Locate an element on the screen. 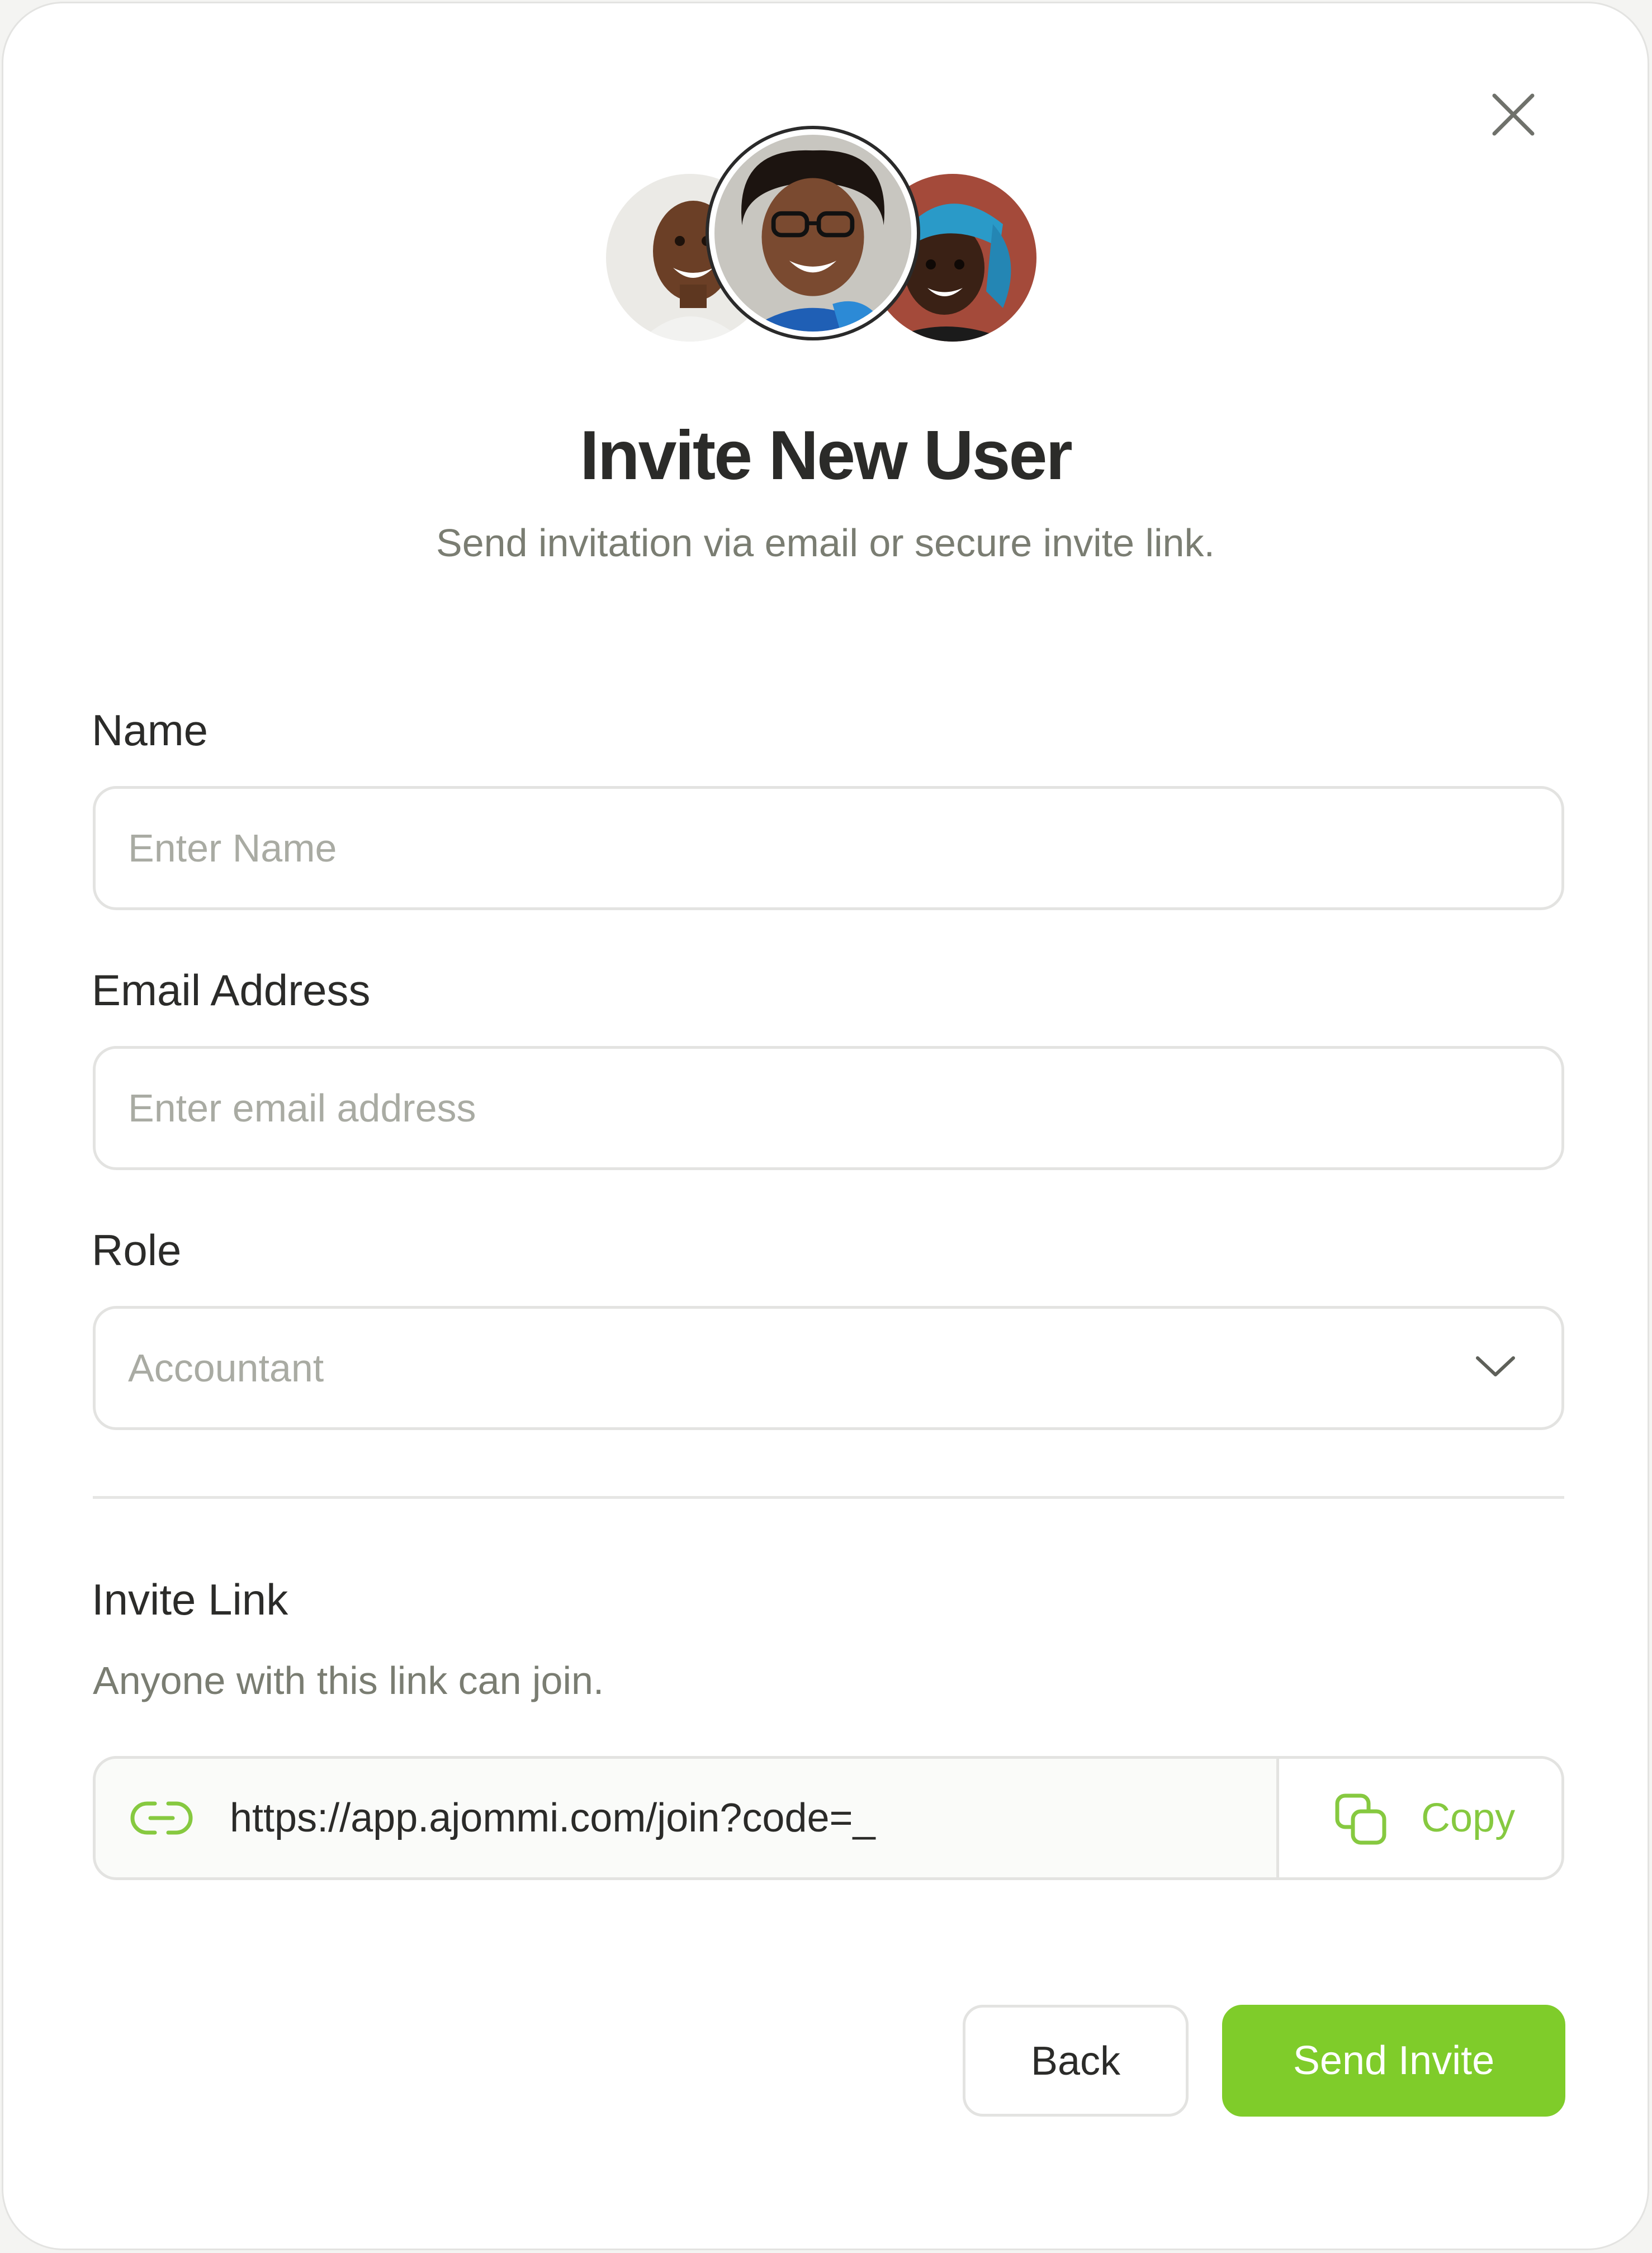 Image resolution: width=1652 pixels, height=2253 pixels. invite-link-url: https://app.ajommi.com/join?code=_ is located at coordinates (552, 1818).